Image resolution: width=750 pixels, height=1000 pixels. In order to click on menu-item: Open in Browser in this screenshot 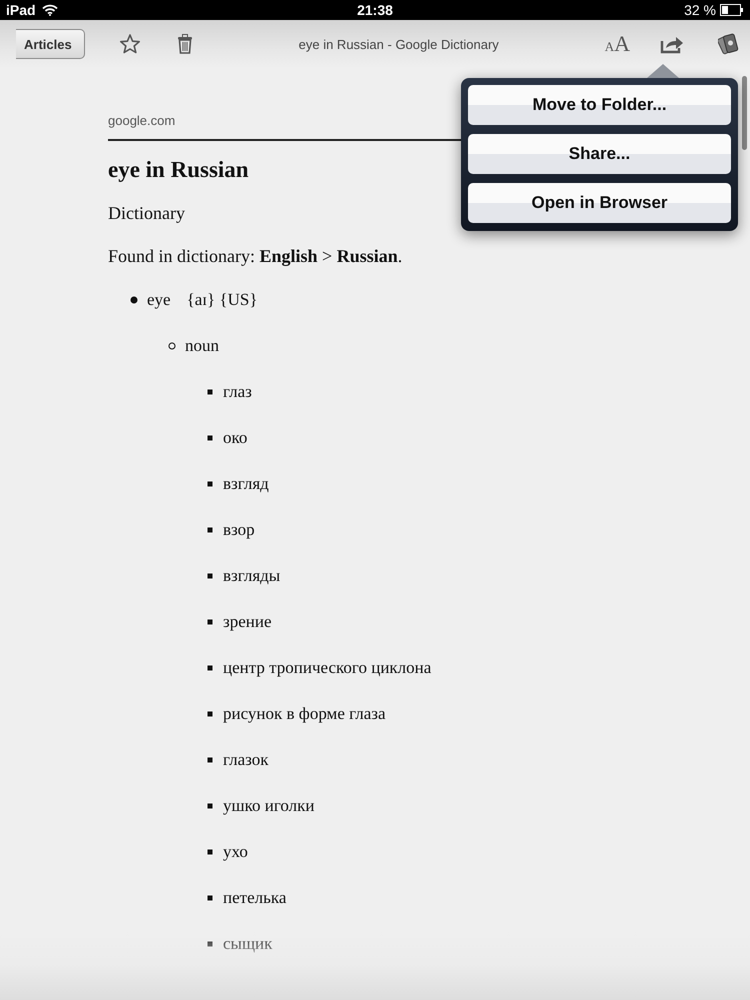, I will do `click(599, 203)`.